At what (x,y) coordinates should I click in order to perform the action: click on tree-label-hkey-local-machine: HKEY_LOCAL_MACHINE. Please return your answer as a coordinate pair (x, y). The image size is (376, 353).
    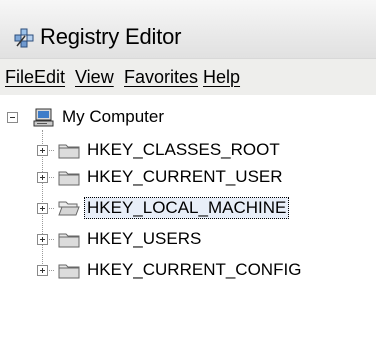
    Looking at the image, I should click on (187, 208).